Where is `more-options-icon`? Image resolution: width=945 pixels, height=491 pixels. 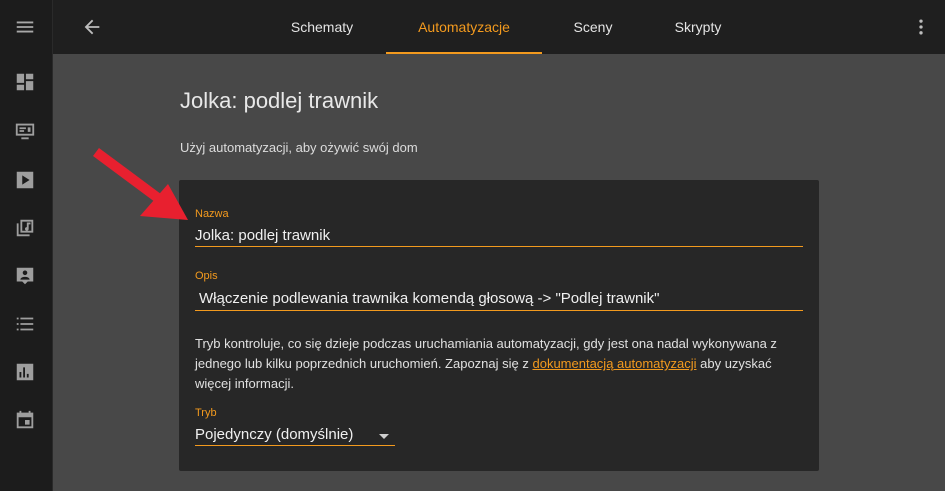 more-options-icon is located at coordinates (921, 27).